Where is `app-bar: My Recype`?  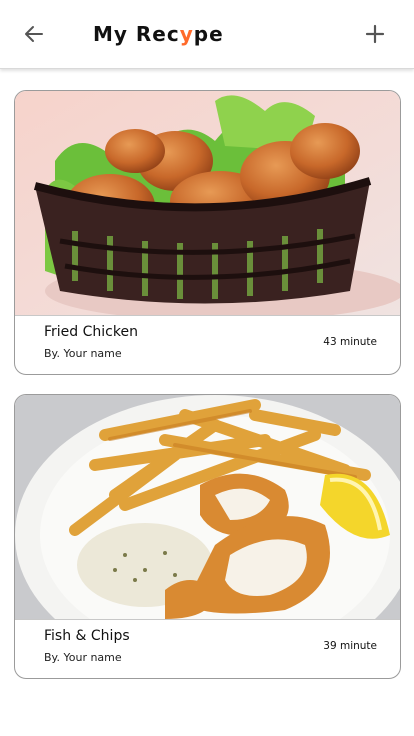 app-bar: My Recype is located at coordinates (207, 34).